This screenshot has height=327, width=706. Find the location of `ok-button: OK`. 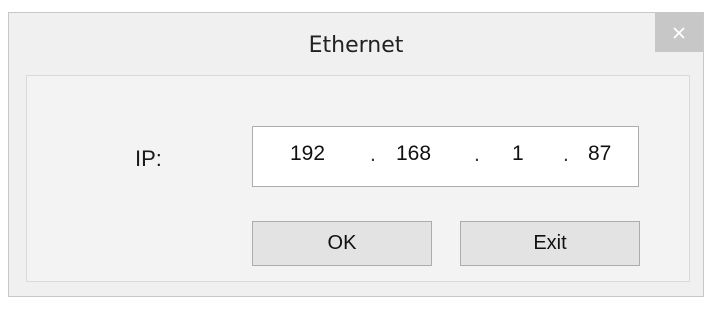

ok-button: OK is located at coordinates (342, 243).